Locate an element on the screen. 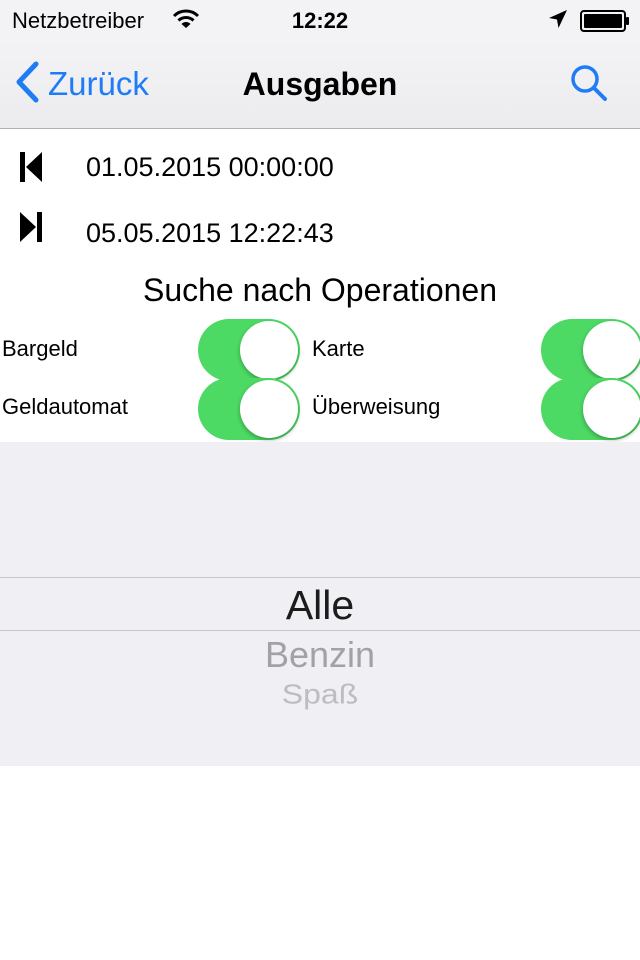  filter-section-title: Suche nach Operationen is located at coordinates (320, 290).